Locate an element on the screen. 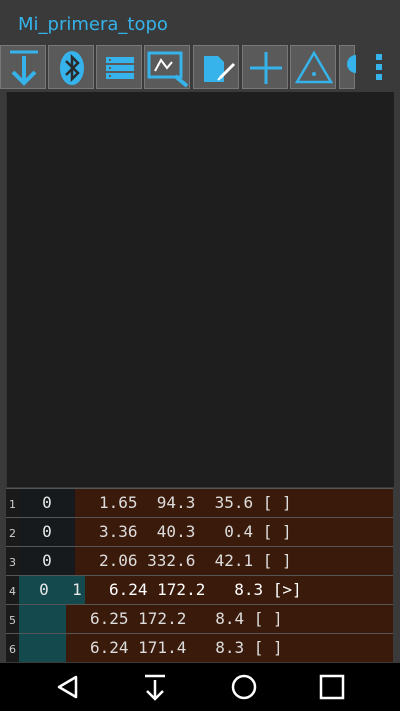  row-number: 5 is located at coordinates (12, 619).